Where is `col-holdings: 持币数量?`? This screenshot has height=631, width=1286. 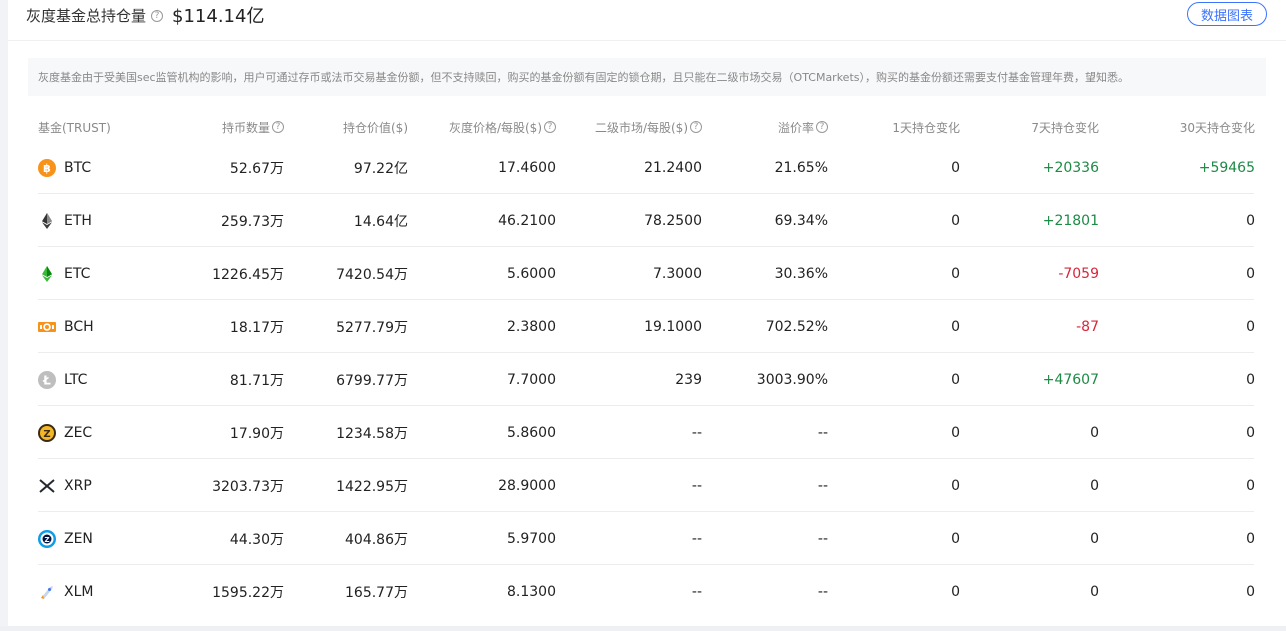 col-holdings: 持币数量? is located at coordinates (237, 127).